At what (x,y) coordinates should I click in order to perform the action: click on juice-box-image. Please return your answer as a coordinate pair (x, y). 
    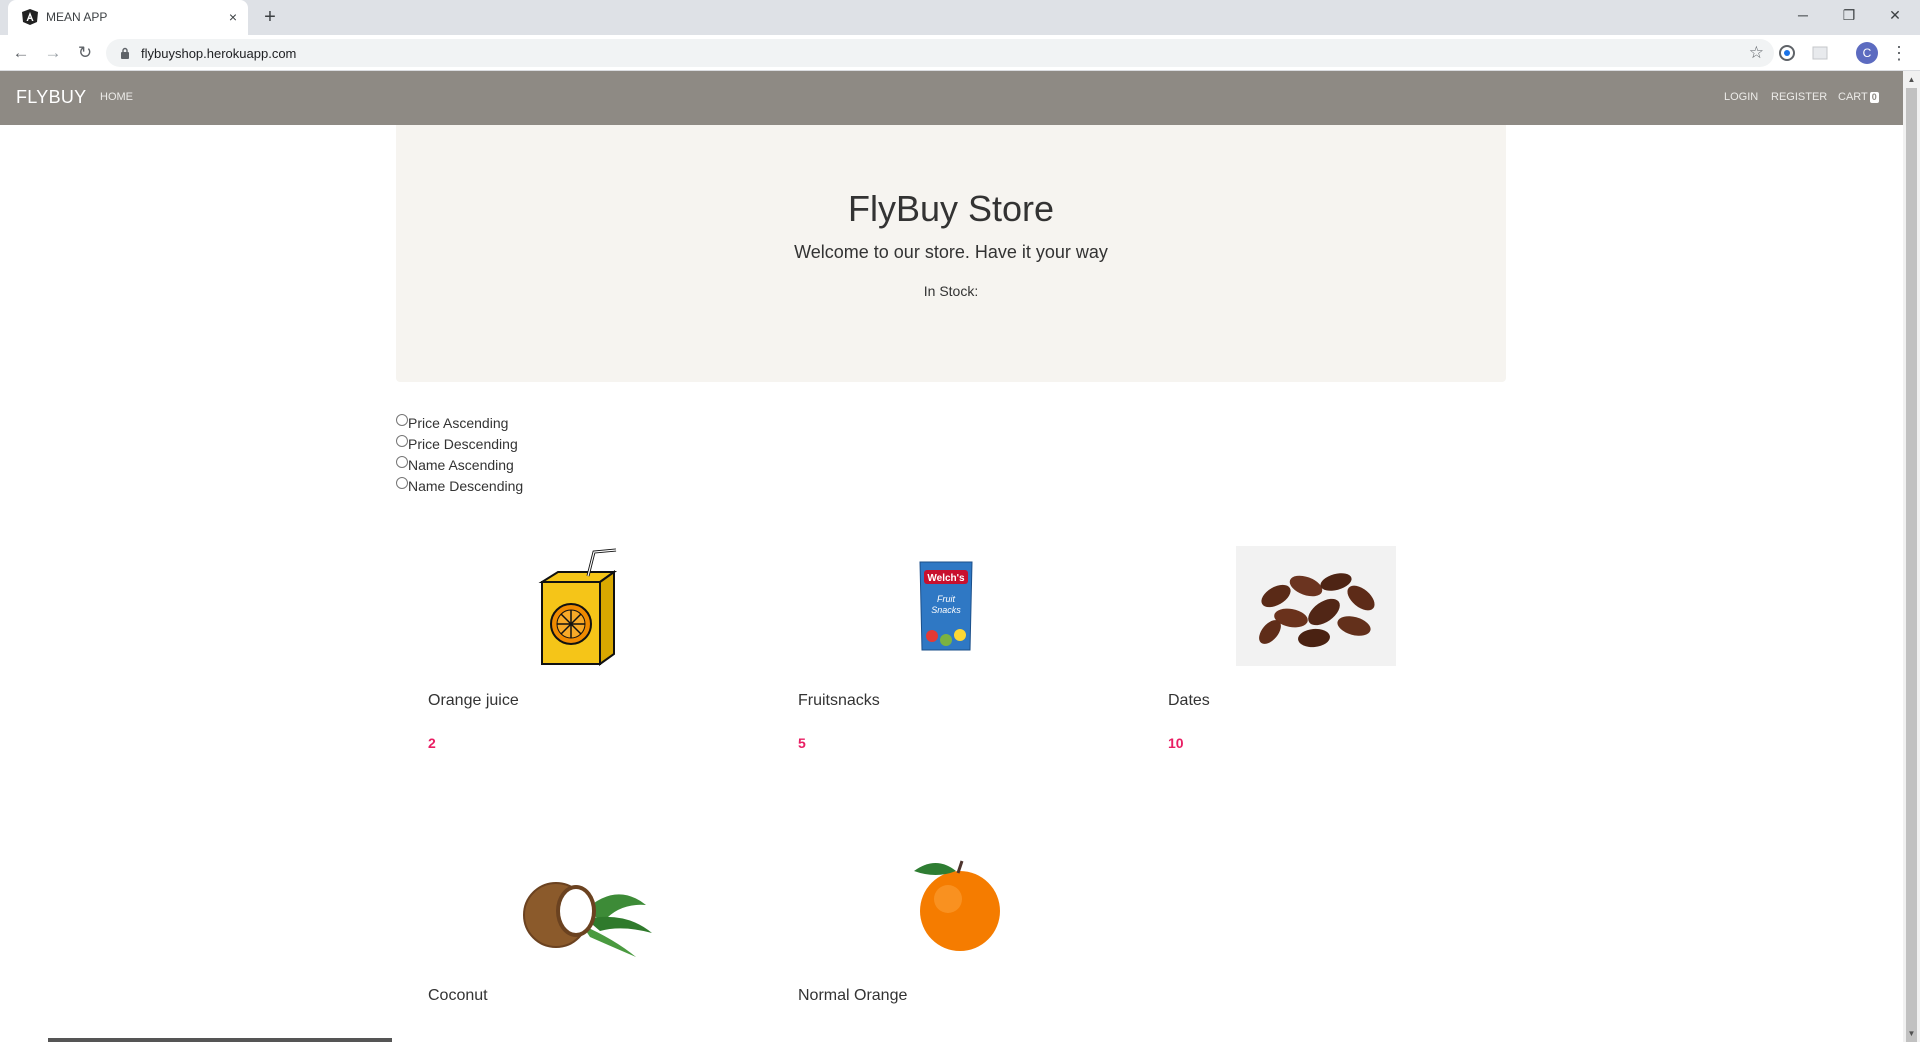
    Looking at the image, I should click on (578, 607).